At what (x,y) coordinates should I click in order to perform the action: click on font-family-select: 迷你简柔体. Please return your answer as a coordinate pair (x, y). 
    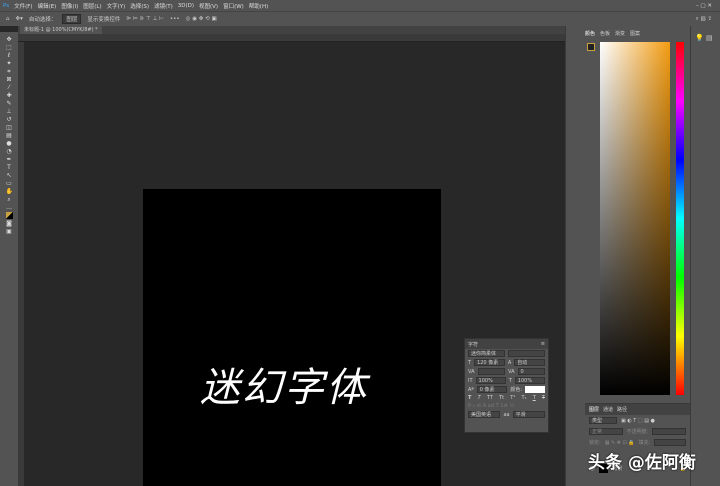
    Looking at the image, I should click on (486, 353).